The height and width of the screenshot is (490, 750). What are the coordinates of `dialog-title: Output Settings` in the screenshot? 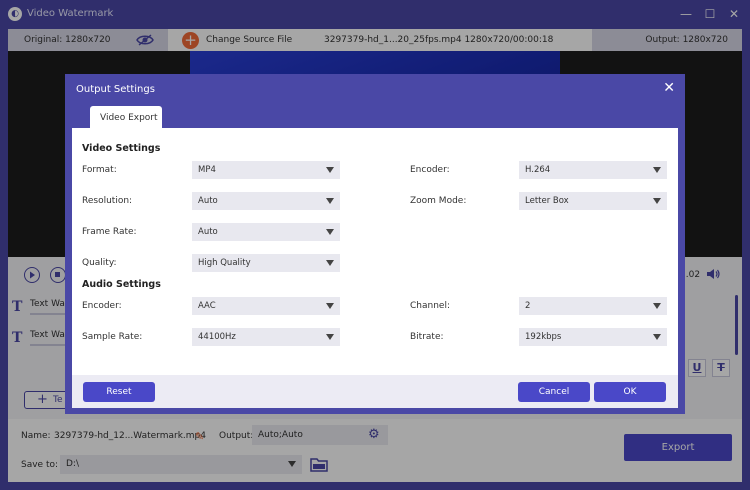 It's located at (115, 89).